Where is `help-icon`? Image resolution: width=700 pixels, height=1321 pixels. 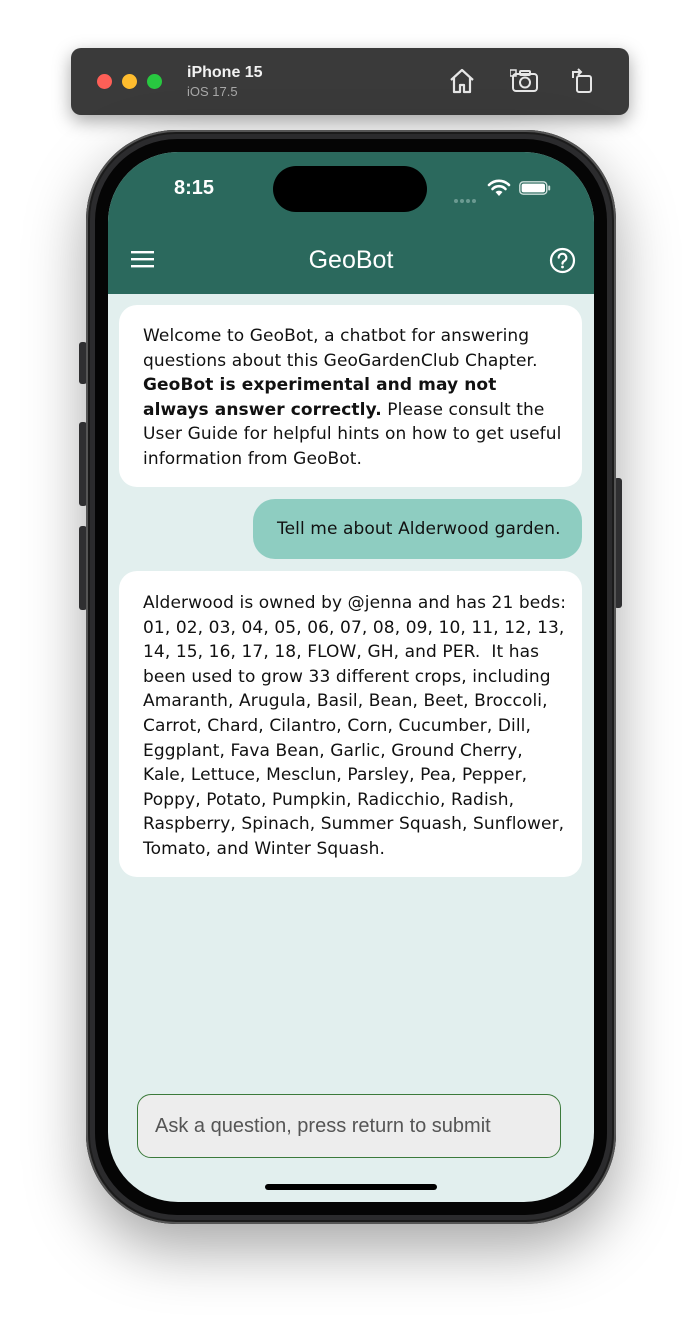 help-icon is located at coordinates (562, 260).